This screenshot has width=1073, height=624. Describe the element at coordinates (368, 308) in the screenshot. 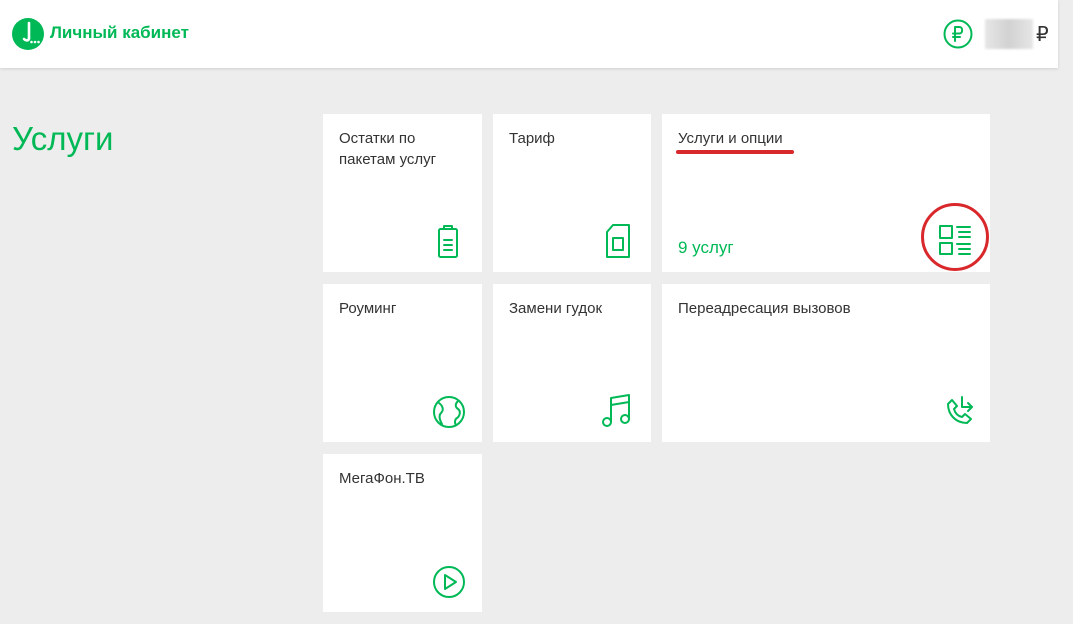

I see `tile-label: Роуминг` at that location.